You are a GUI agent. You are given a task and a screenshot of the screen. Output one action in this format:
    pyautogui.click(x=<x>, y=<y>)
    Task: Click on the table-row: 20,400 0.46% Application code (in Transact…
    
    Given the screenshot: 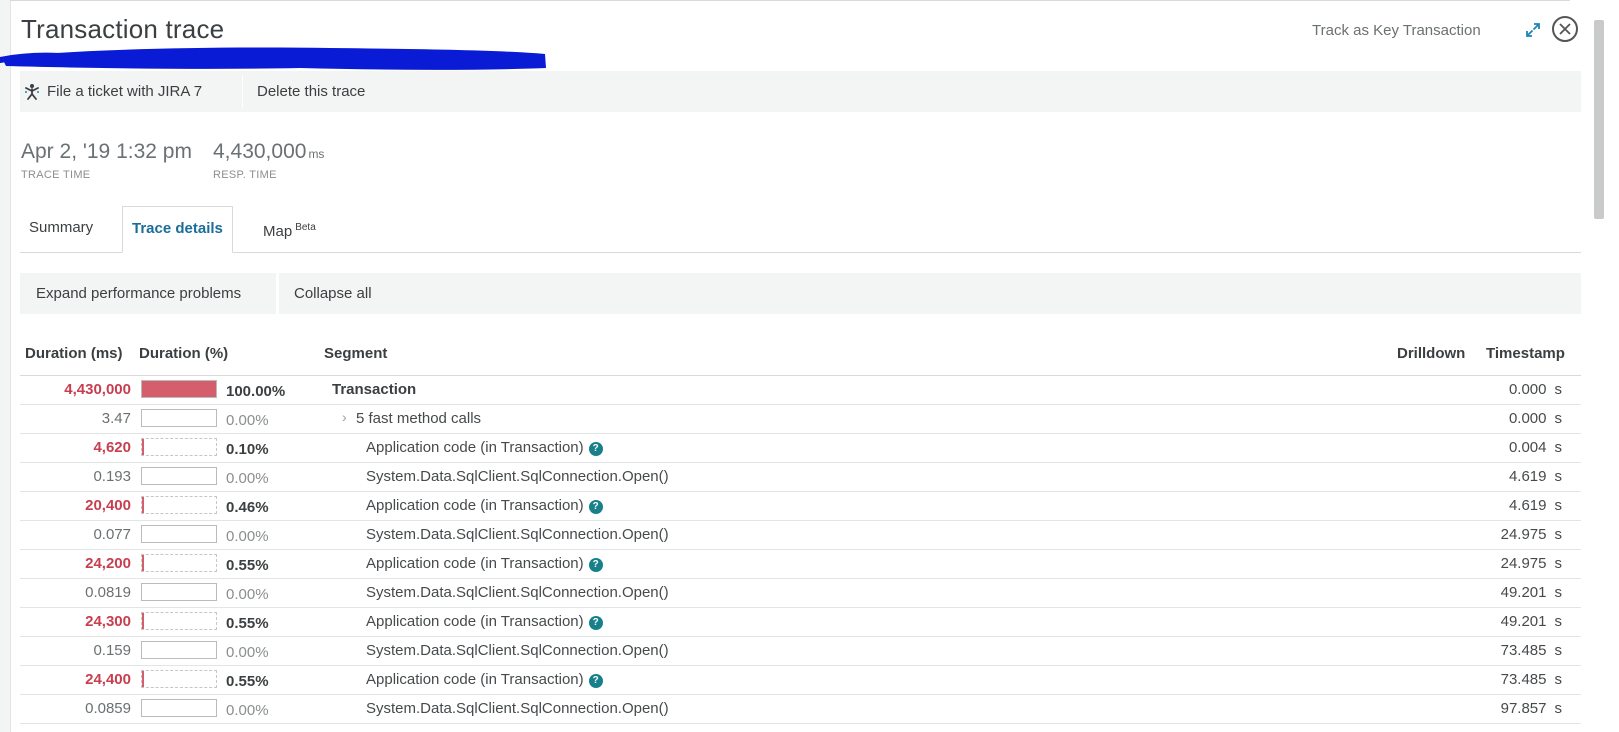 What is the action you would take?
    pyautogui.click(x=800, y=506)
    